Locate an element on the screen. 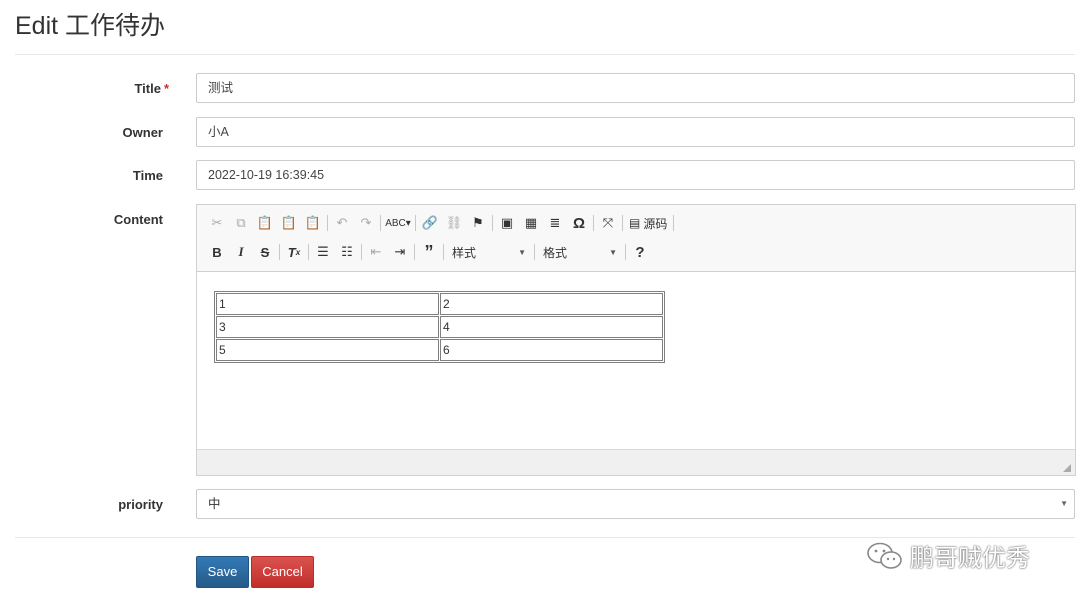 Image resolution: width=1080 pixels, height=602 pixels. blockquote-icon: ” is located at coordinates (429, 252).